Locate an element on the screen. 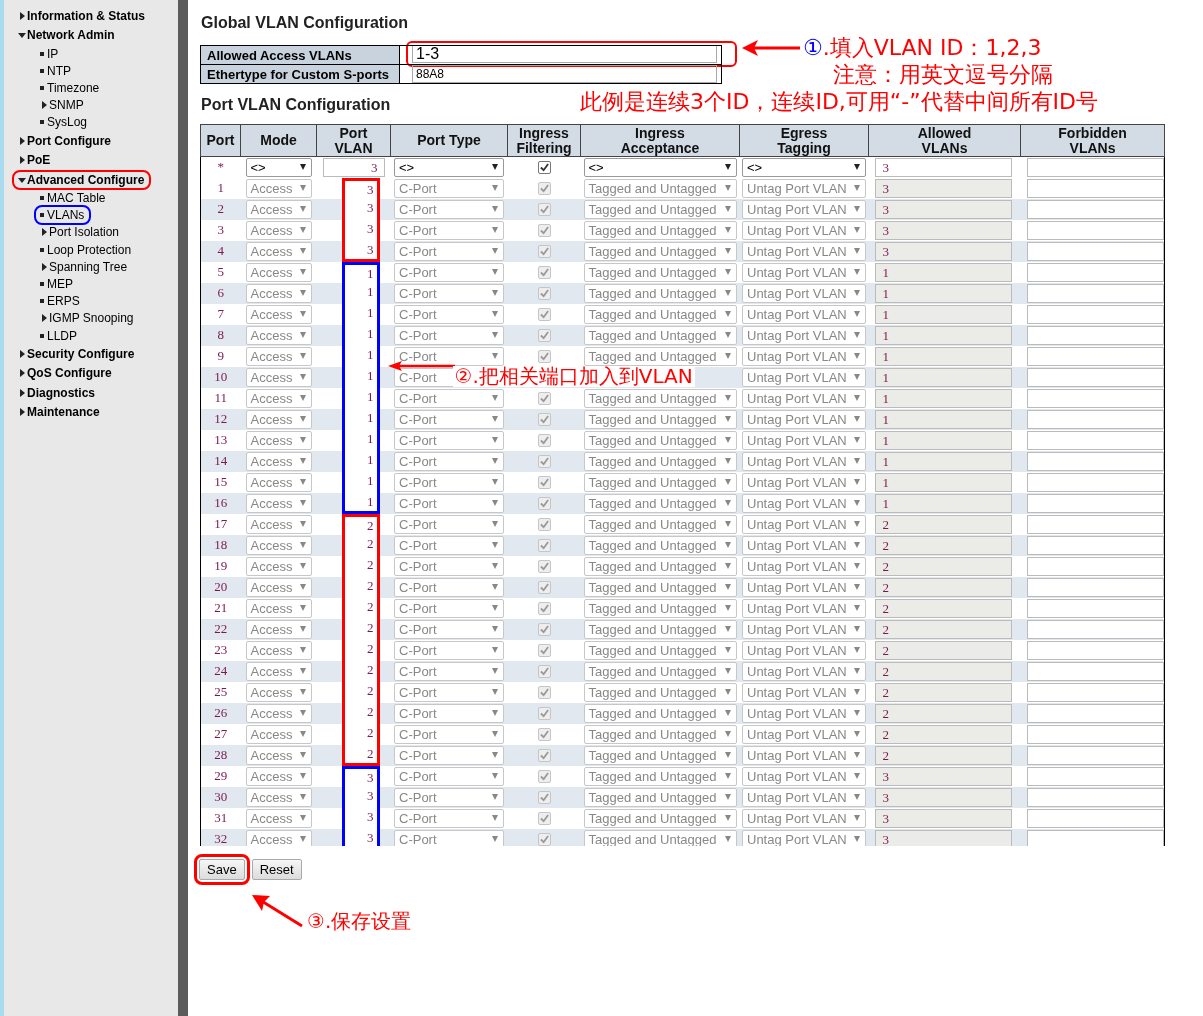 The width and height of the screenshot is (1203, 1016). port-number: 18 is located at coordinates (220, 545).